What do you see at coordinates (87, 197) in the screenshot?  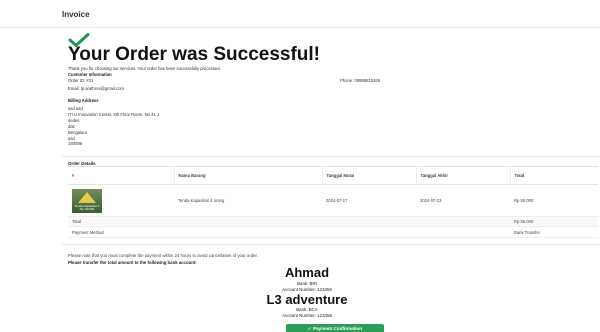 I see `tent-icon` at bounding box center [87, 197].